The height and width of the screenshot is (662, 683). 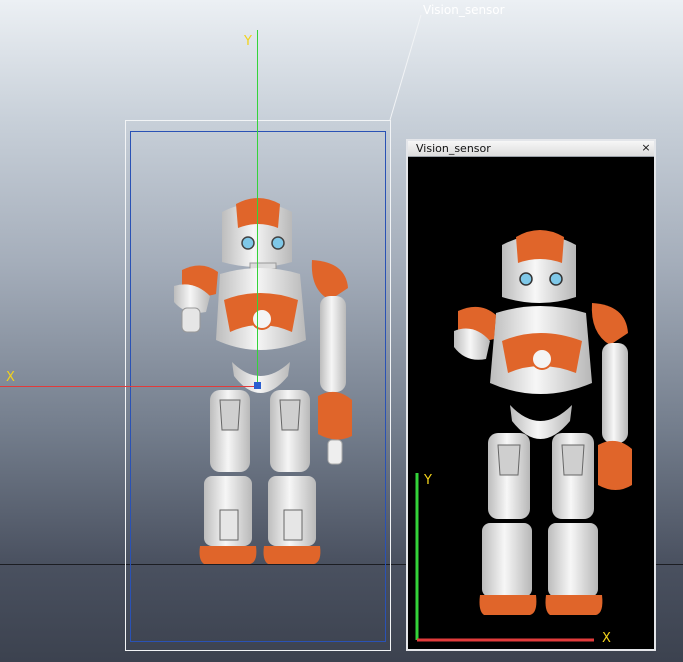 What do you see at coordinates (464, 10) in the screenshot?
I see `object-label: Vision_sensor` at bounding box center [464, 10].